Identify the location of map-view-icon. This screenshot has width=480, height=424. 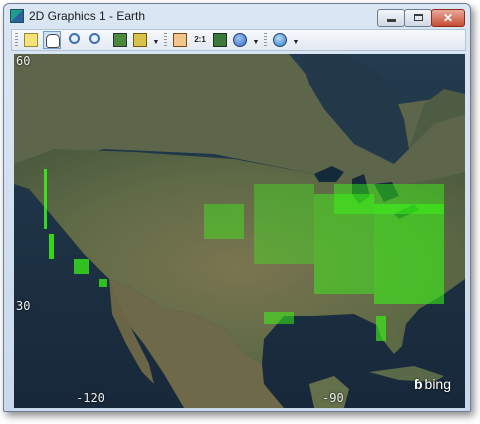
(120, 40).